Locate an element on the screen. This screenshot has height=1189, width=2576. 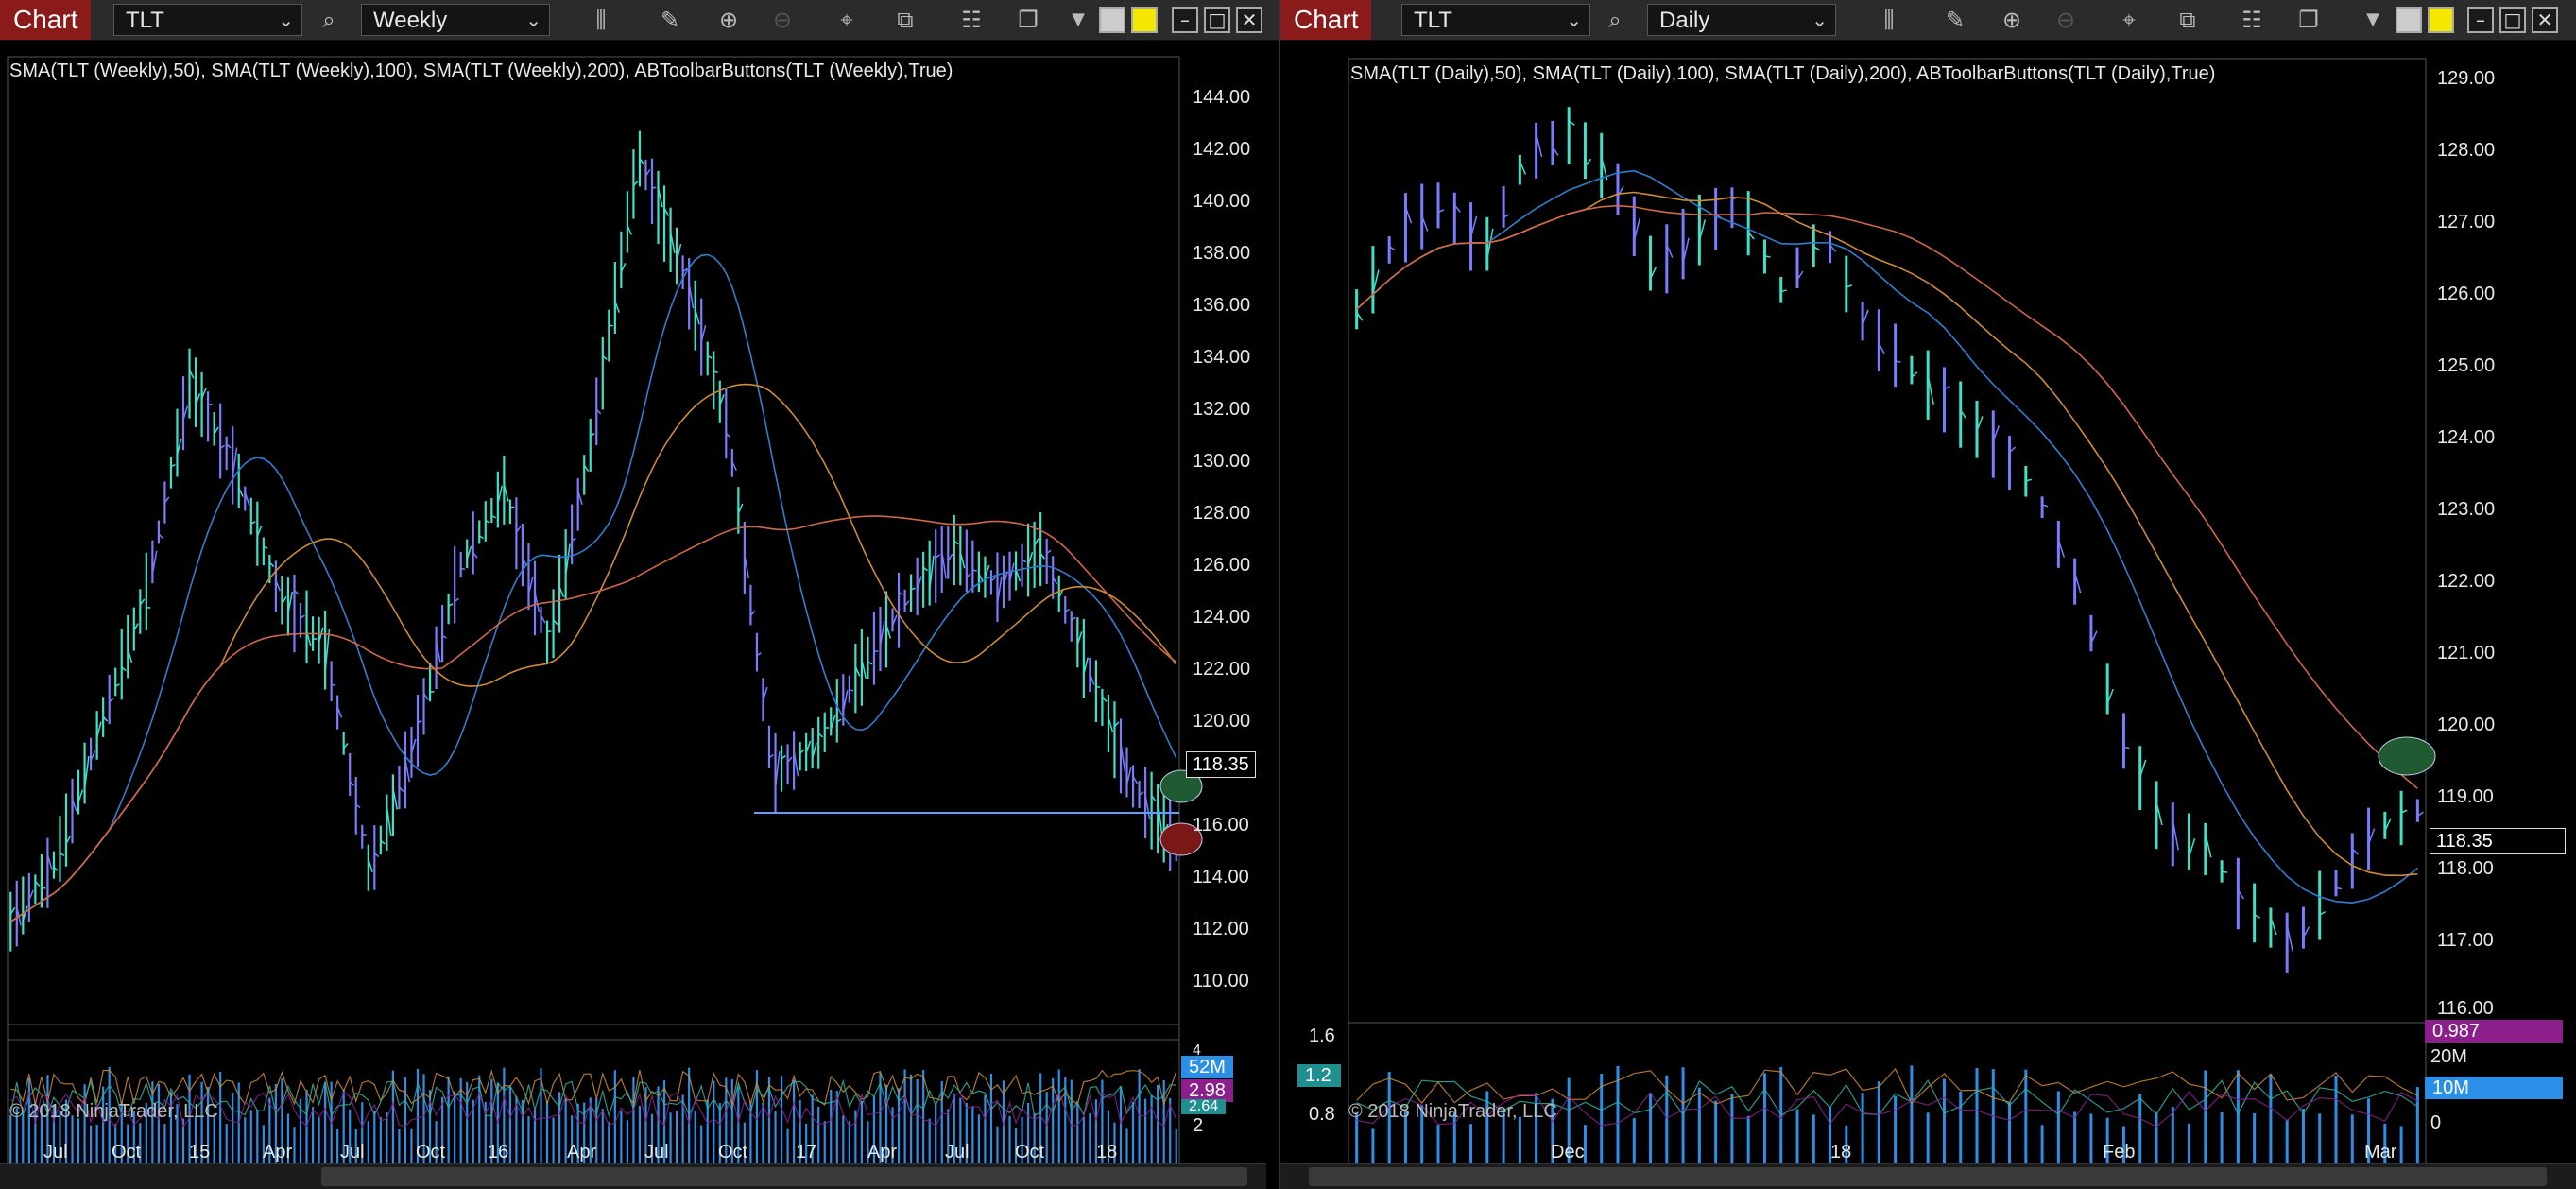
last-price-marker: 118.35 is located at coordinates (2498, 841).